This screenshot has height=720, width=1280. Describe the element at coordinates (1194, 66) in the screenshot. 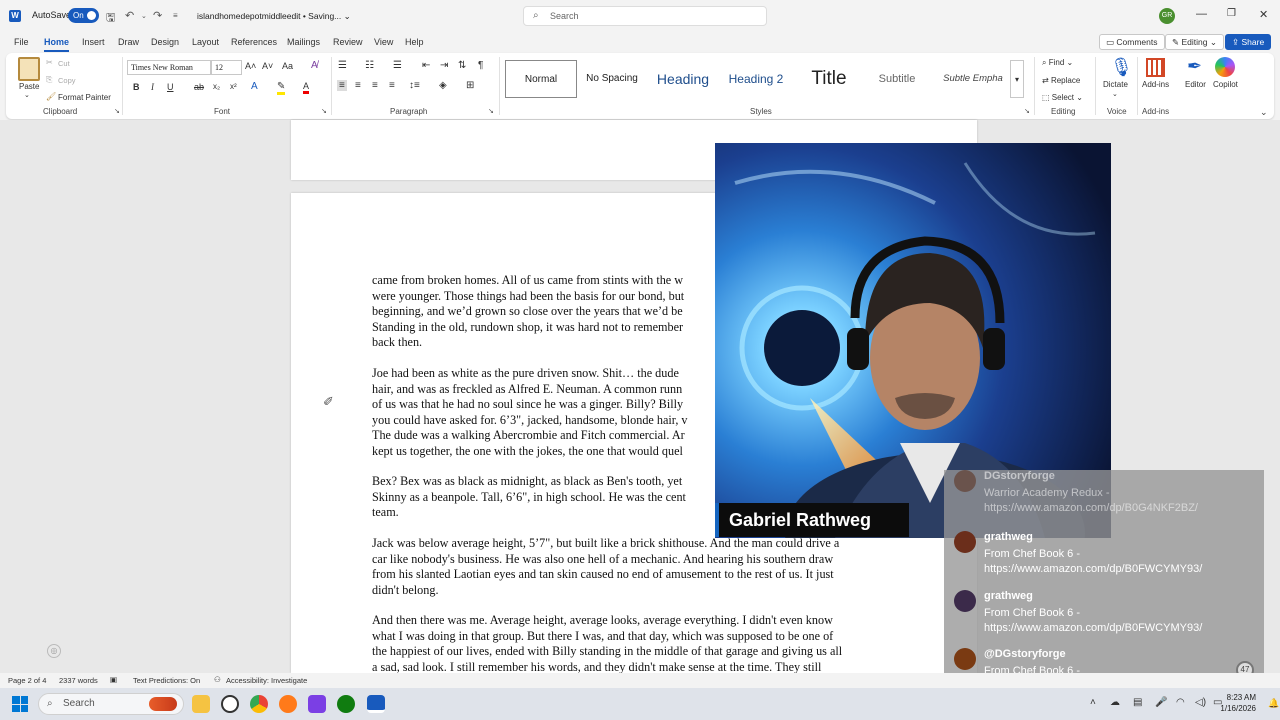

I see `editor-icon: ✒` at that location.